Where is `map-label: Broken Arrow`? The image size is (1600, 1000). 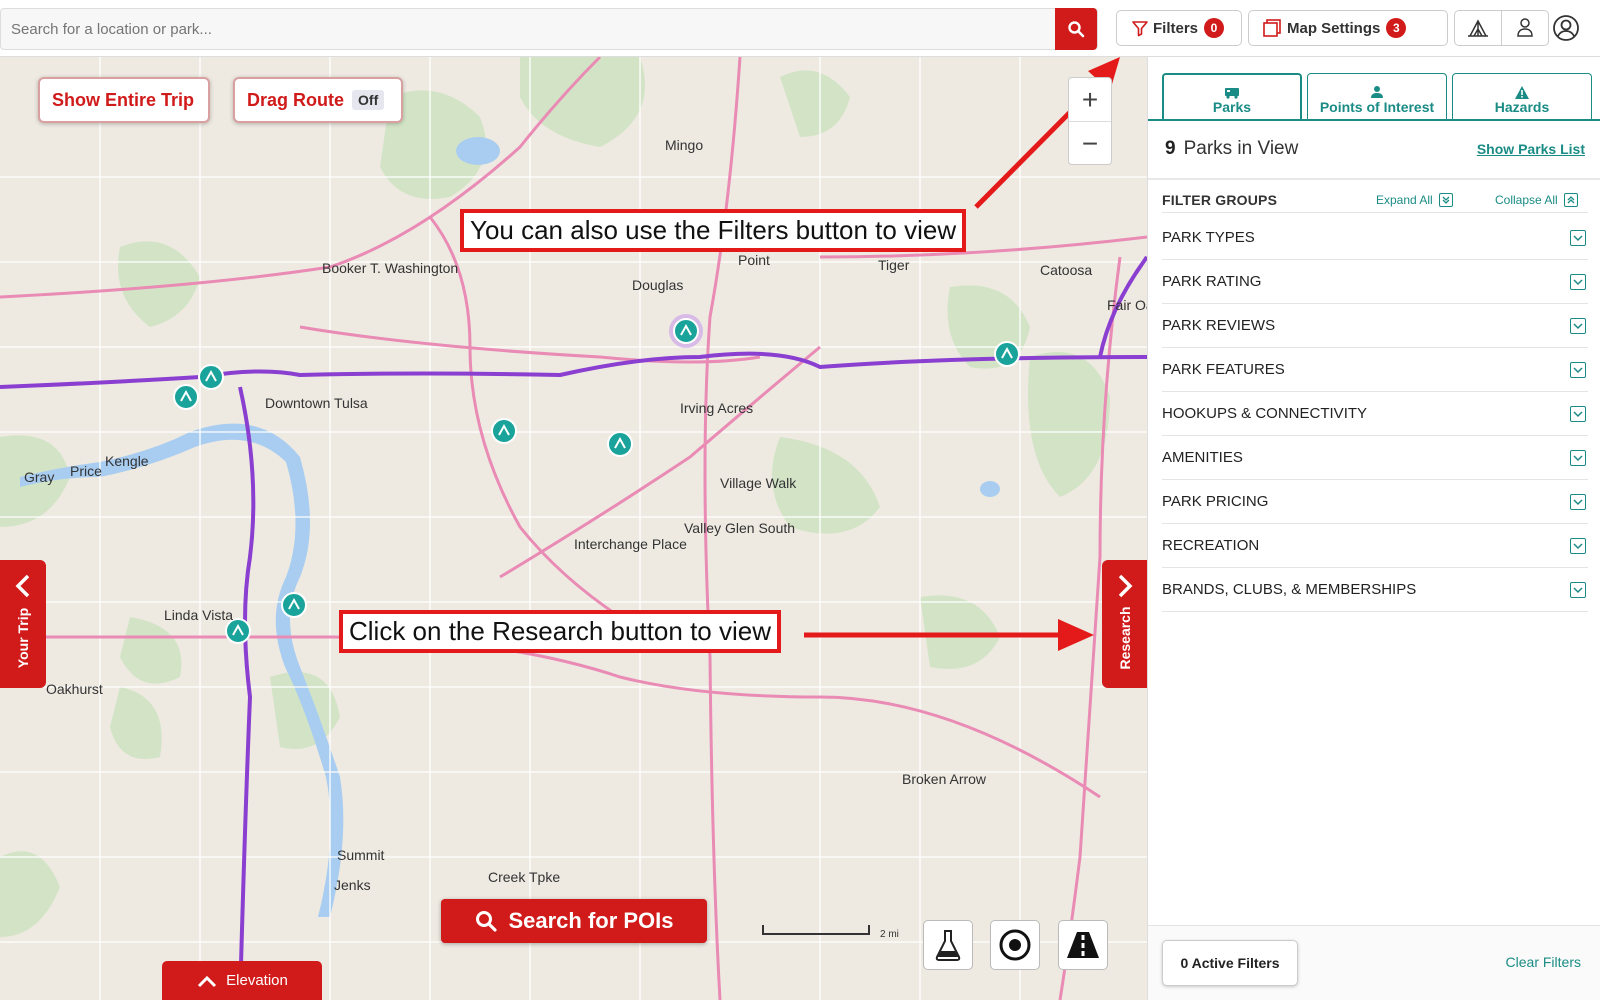
map-label: Broken Arrow is located at coordinates (944, 779).